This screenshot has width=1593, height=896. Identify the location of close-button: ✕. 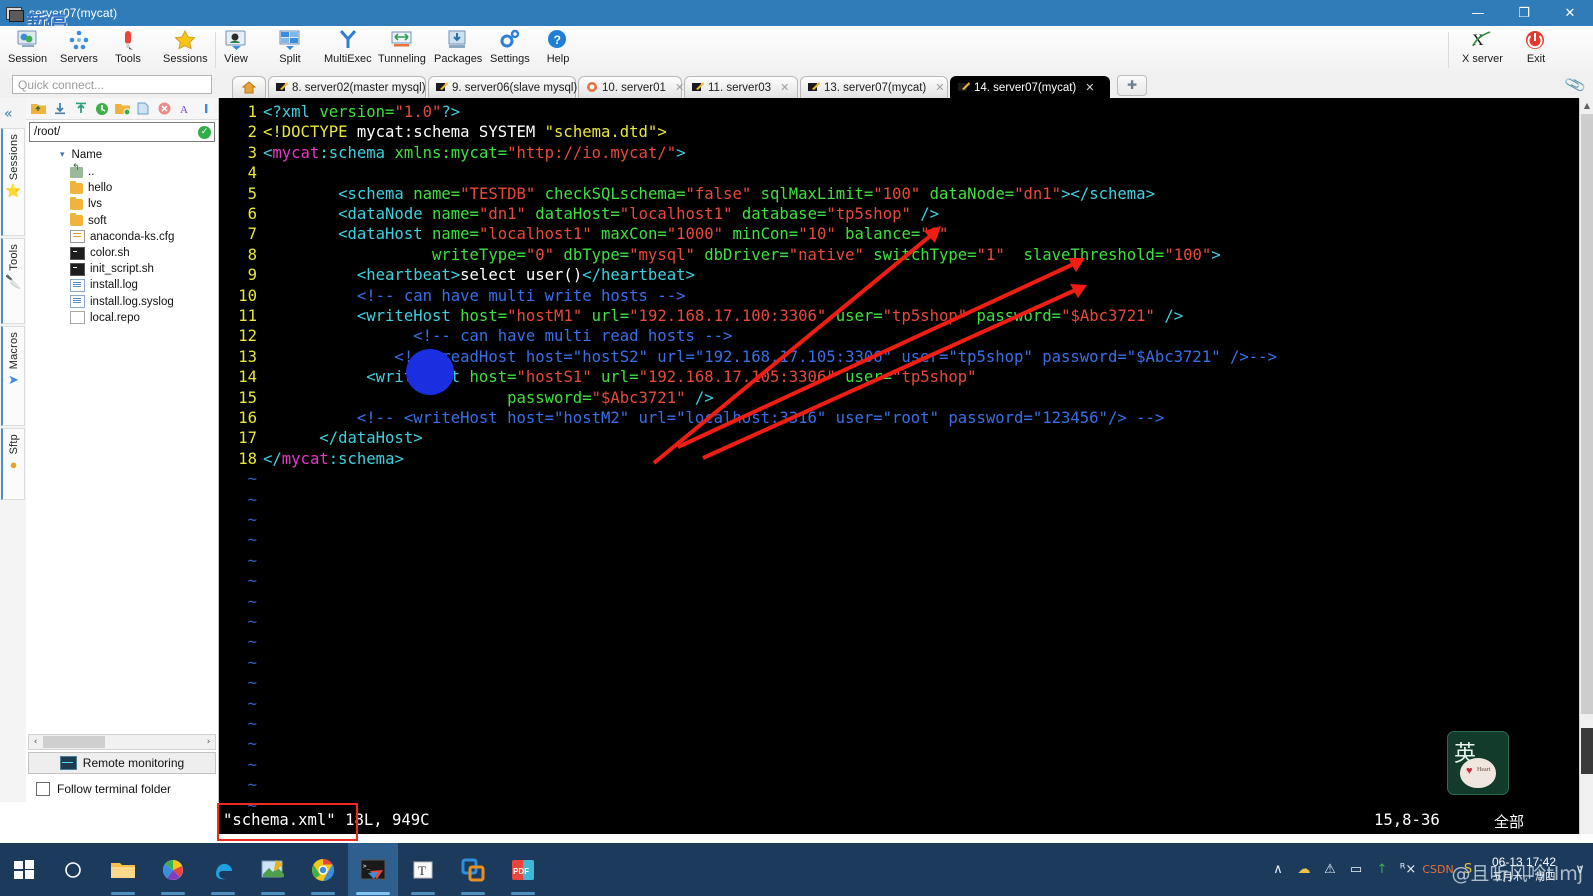
(1570, 13).